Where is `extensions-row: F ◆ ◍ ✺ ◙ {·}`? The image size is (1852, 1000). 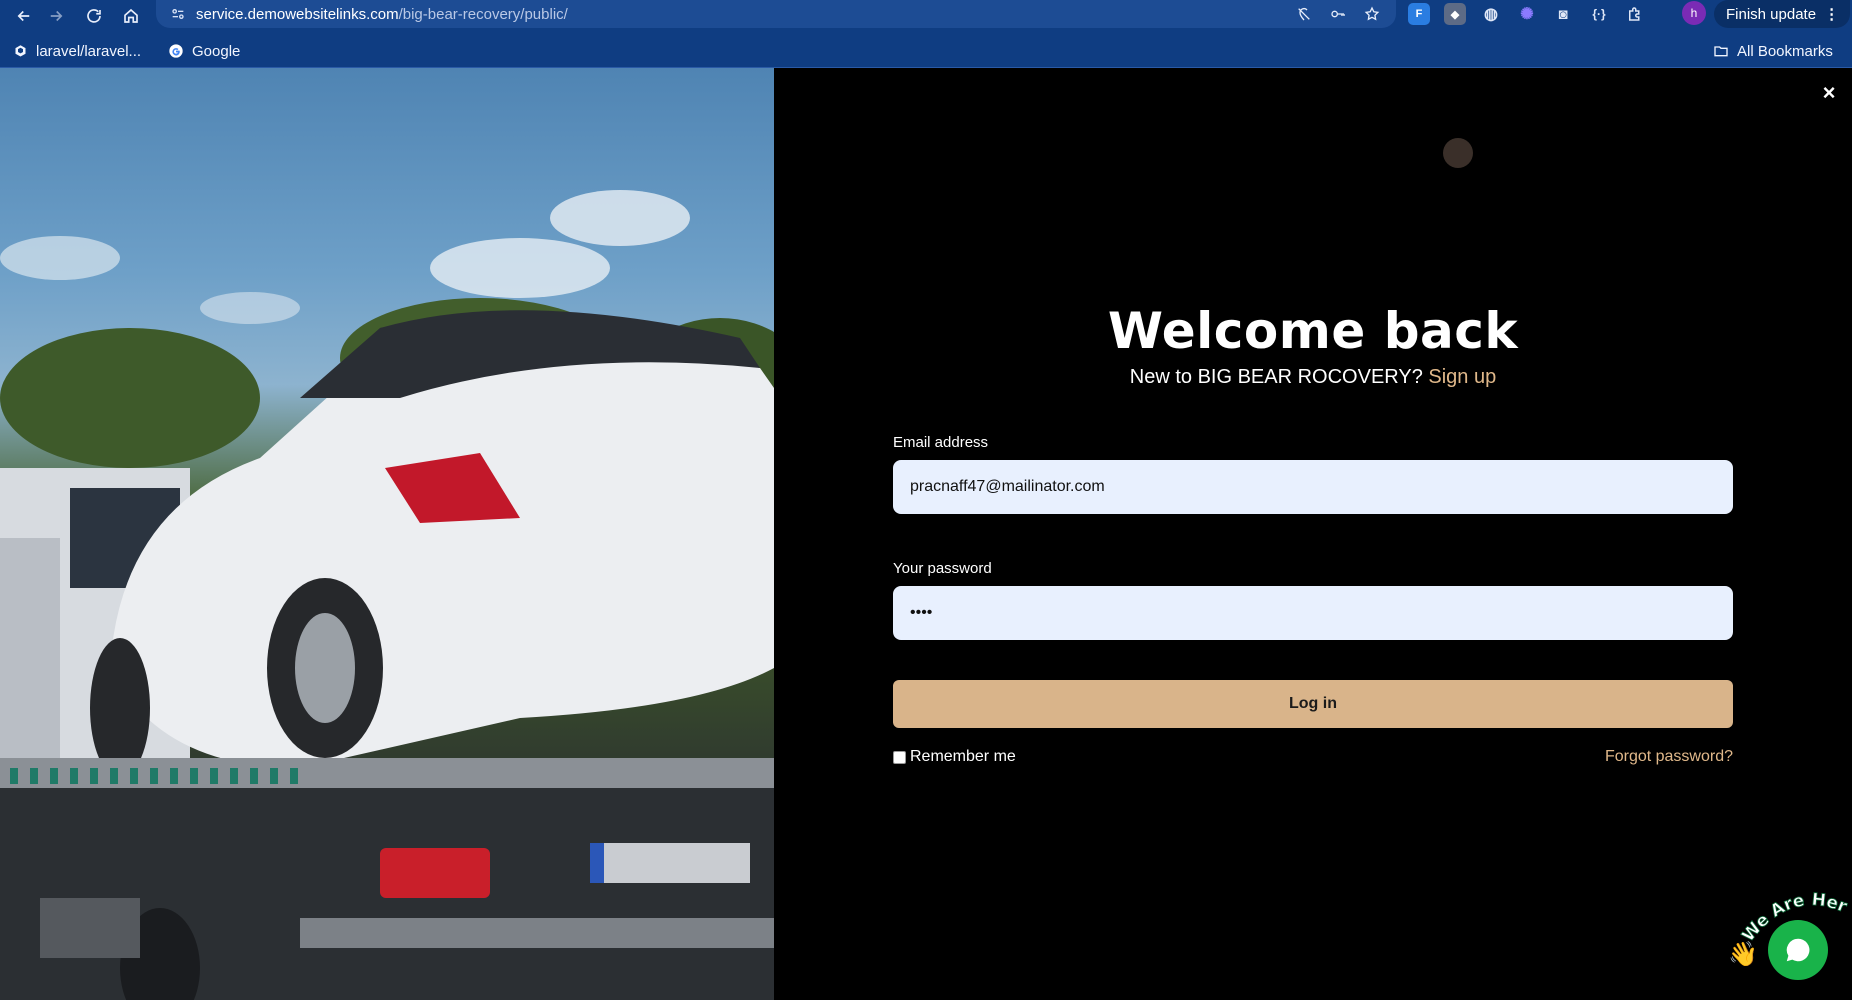 extensions-row: F ◆ ◍ ✺ ◙ {·} is located at coordinates (1527, 14).